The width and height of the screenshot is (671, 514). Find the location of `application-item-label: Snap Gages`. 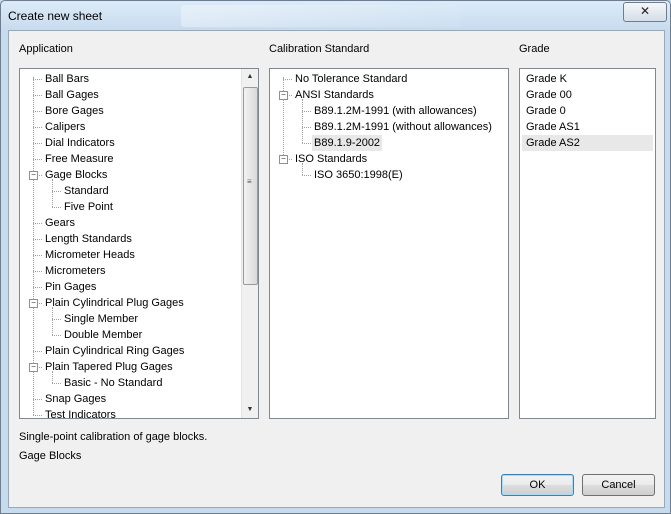

application-item-label: Snap Gages is located at coordinates (76, 399).